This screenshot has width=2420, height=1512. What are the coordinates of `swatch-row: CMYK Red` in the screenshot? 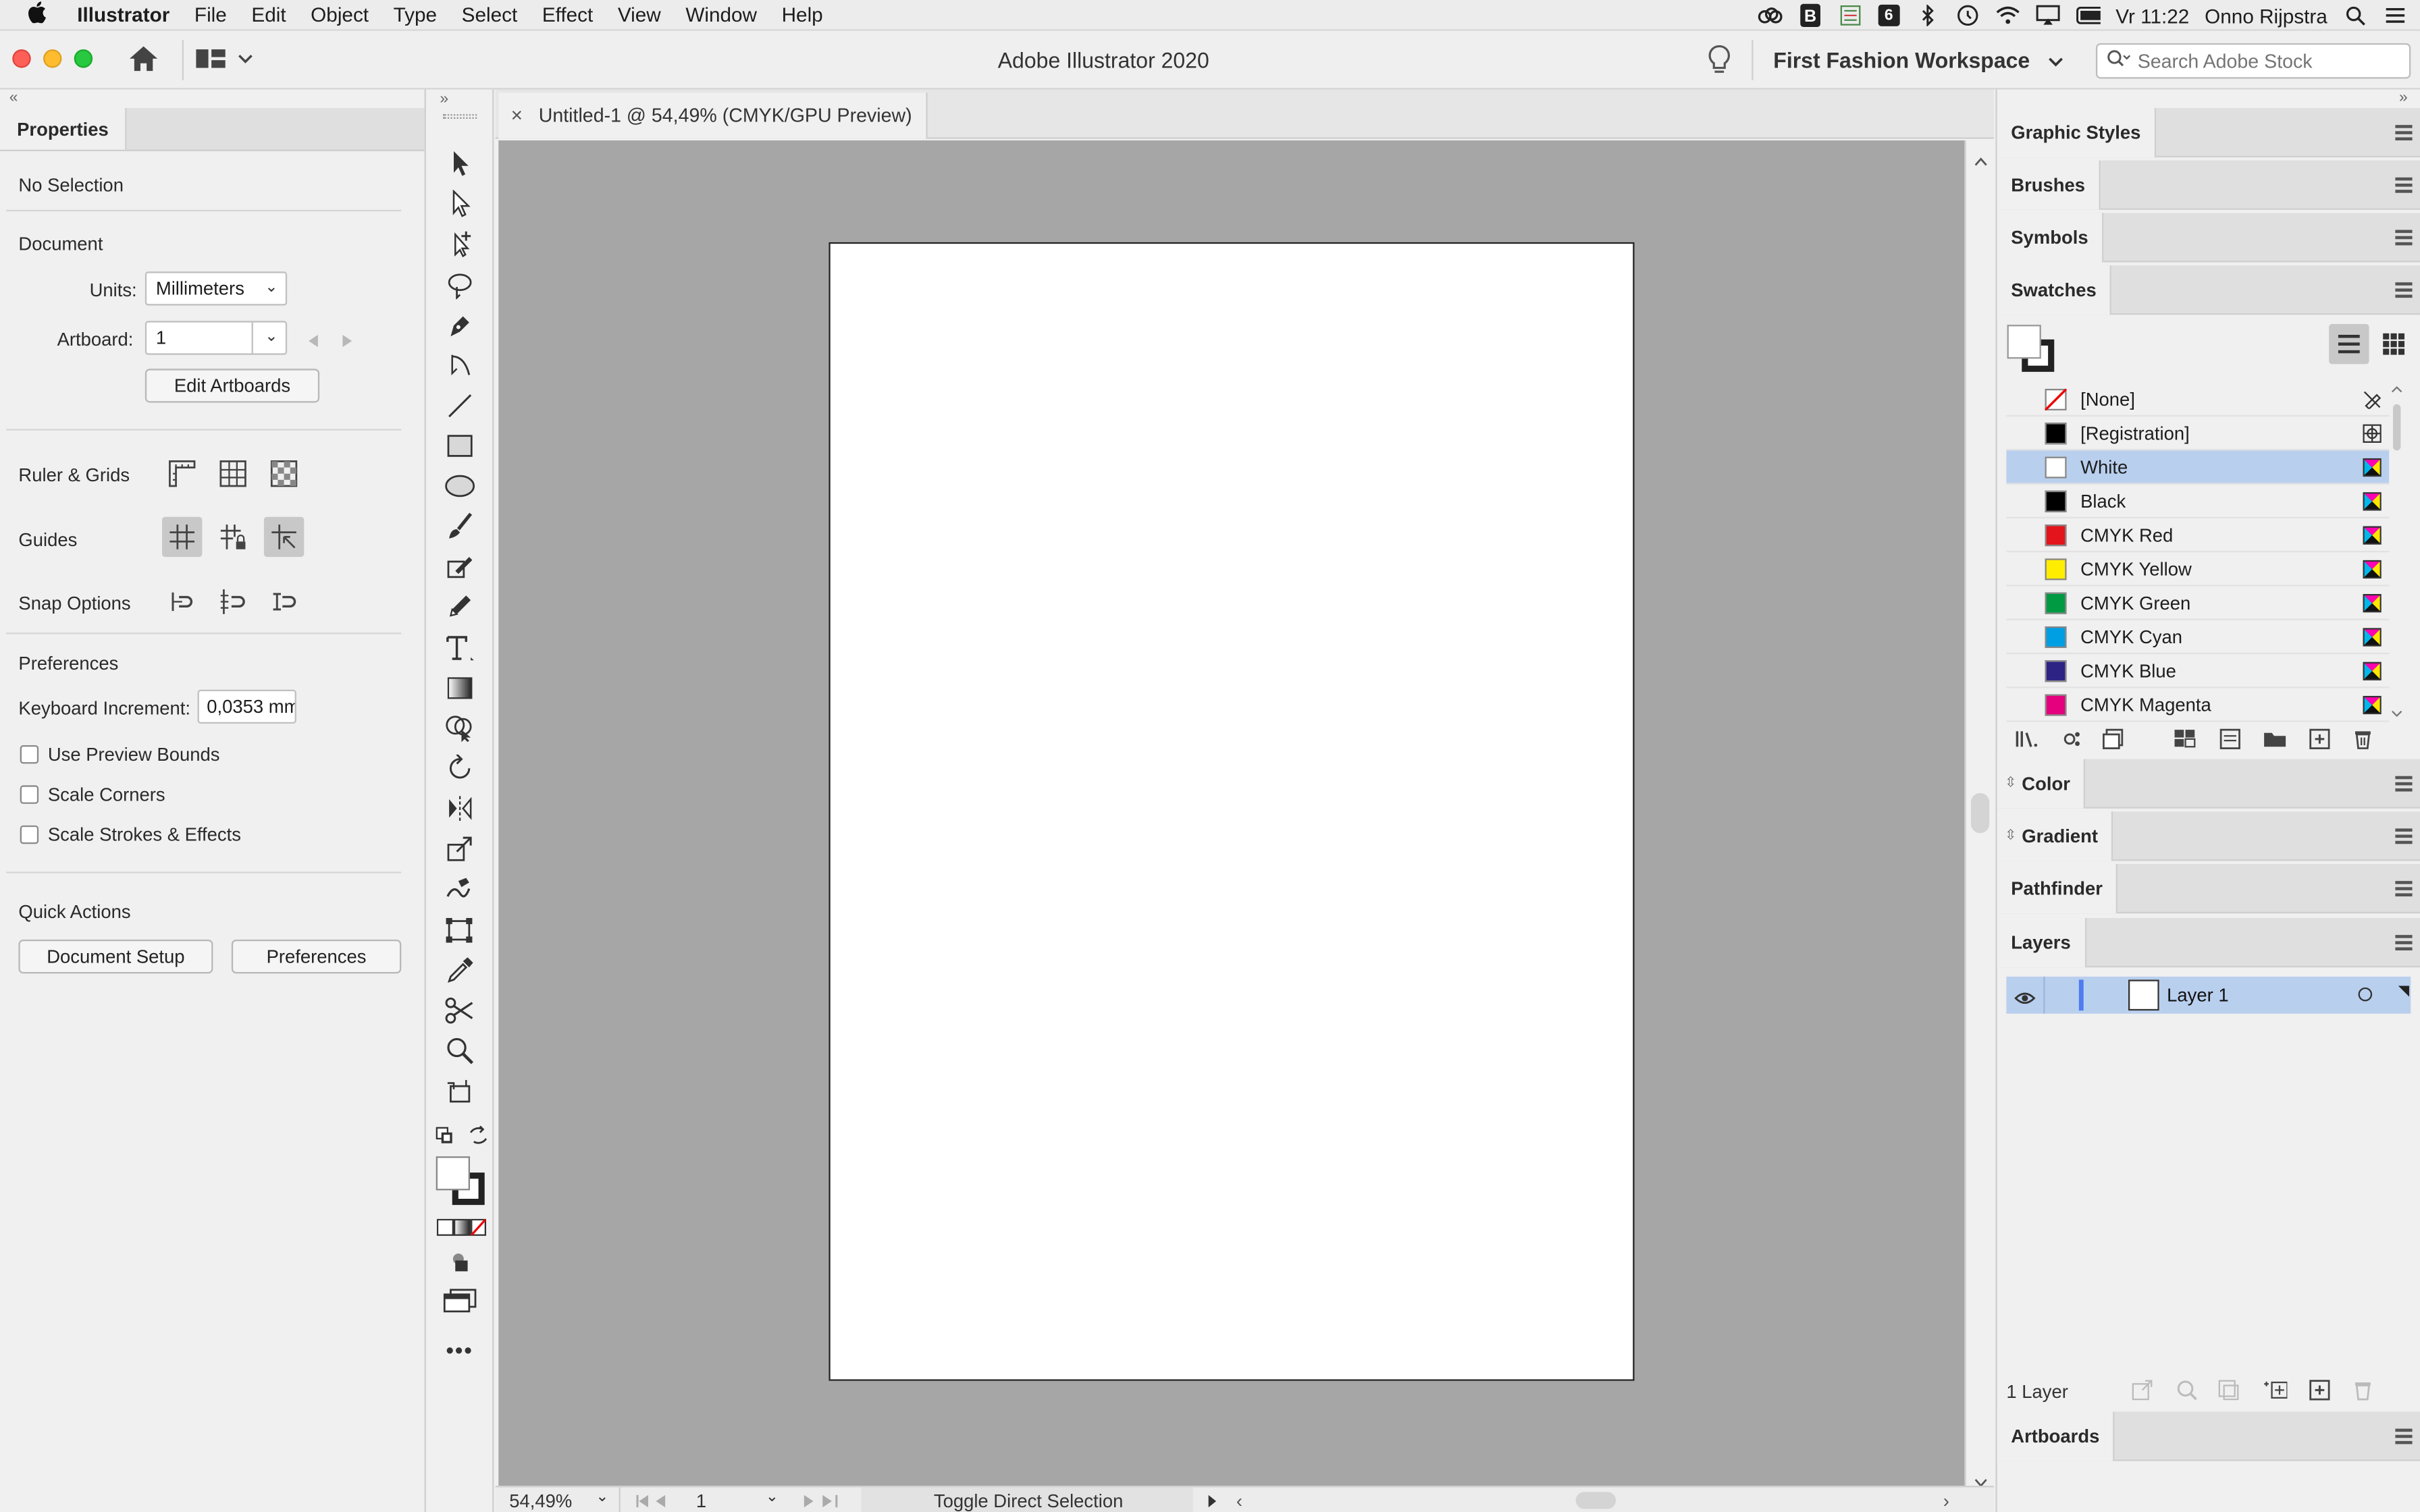 It's located at (2198, 535).